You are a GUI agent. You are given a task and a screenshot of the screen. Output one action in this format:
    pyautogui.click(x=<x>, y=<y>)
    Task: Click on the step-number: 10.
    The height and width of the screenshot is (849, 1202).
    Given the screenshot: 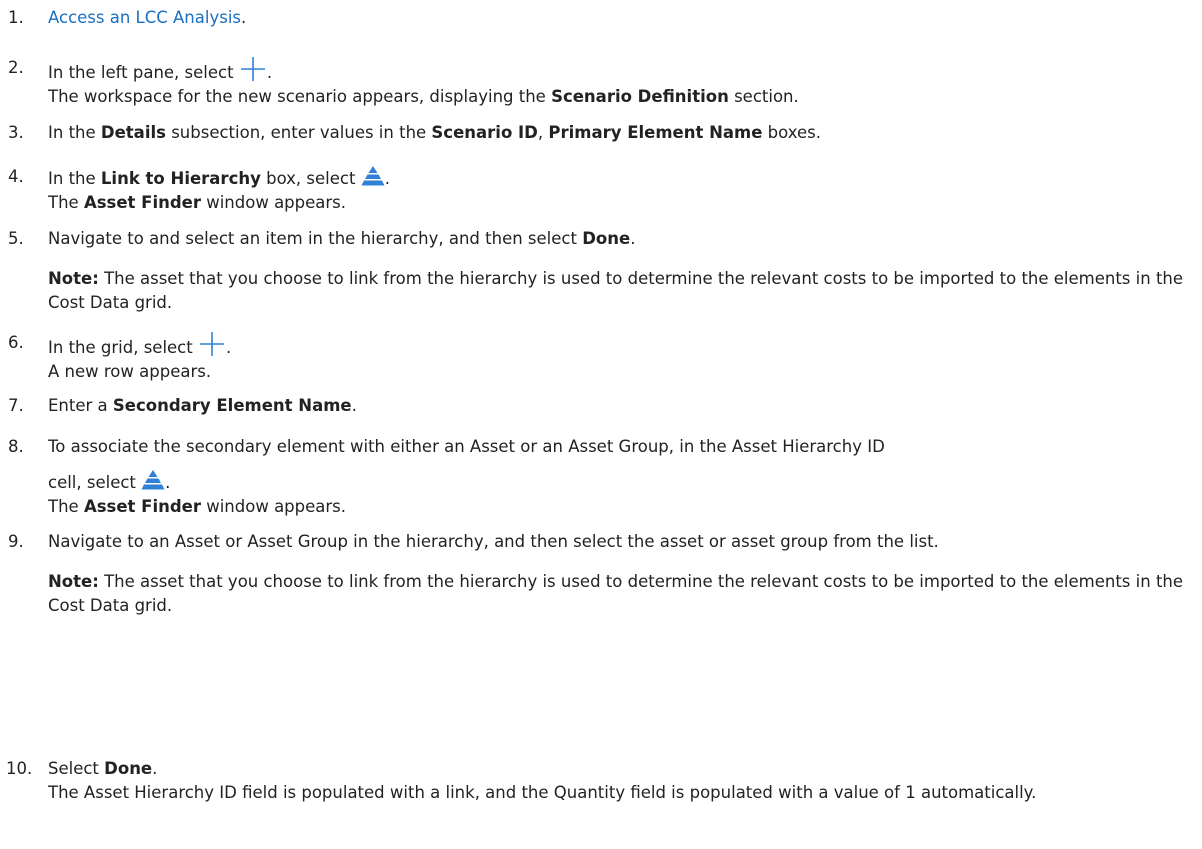 What is the action you would take?
    pyautogui.click(x=19, y=768)
    